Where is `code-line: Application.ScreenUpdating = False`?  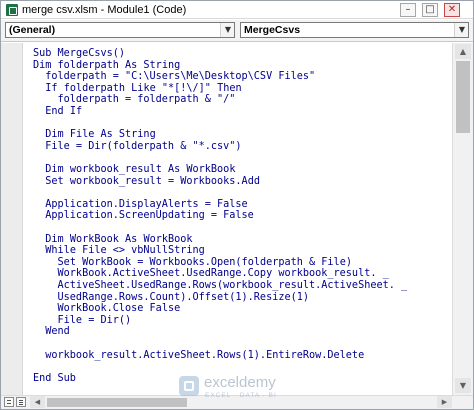
code-line: Application.ScreenUpdating = False is located at coordinates (143, 215).